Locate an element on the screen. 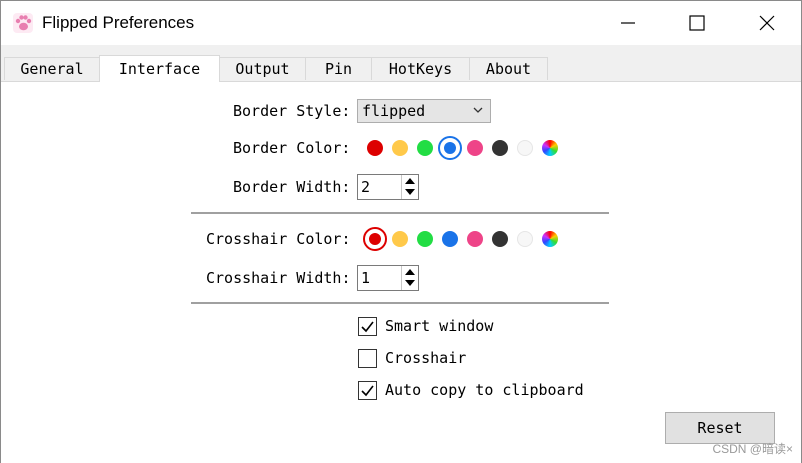 This screenshot has width=802, height=463. title-bar: Flipped Preferences is located at coordinates (401, 23).